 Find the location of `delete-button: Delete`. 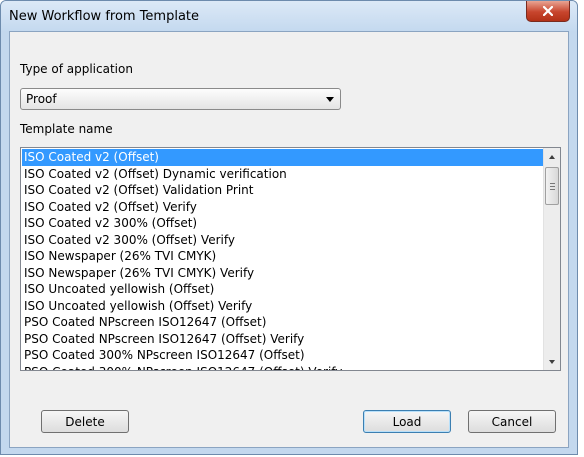

delete-button: Delete is located at coordinates (85, 421).